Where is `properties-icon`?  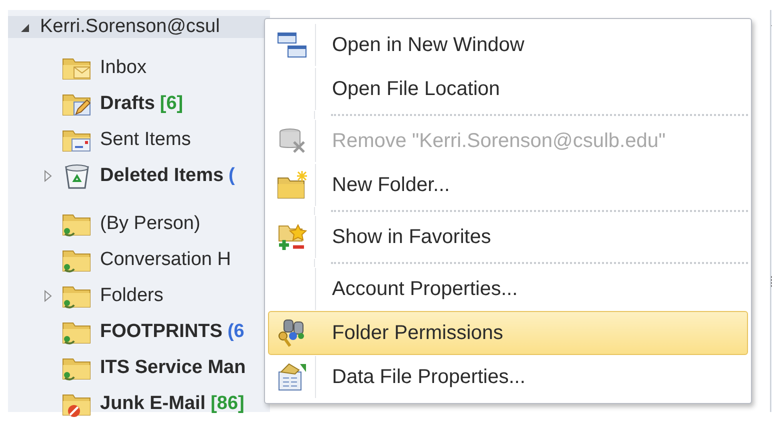
properties-icon is located at coordinates (292, 377).